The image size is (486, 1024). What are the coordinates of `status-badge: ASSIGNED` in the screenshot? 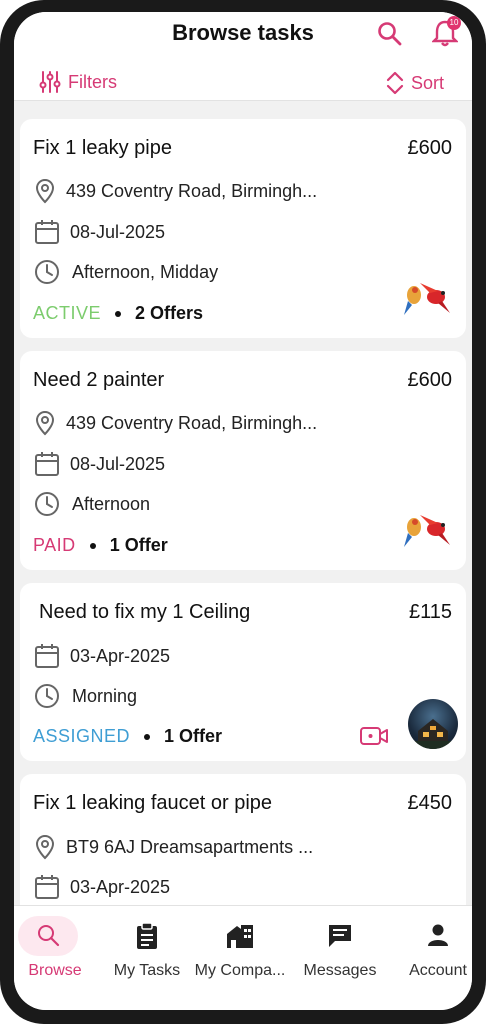 It's located at (82, 736).